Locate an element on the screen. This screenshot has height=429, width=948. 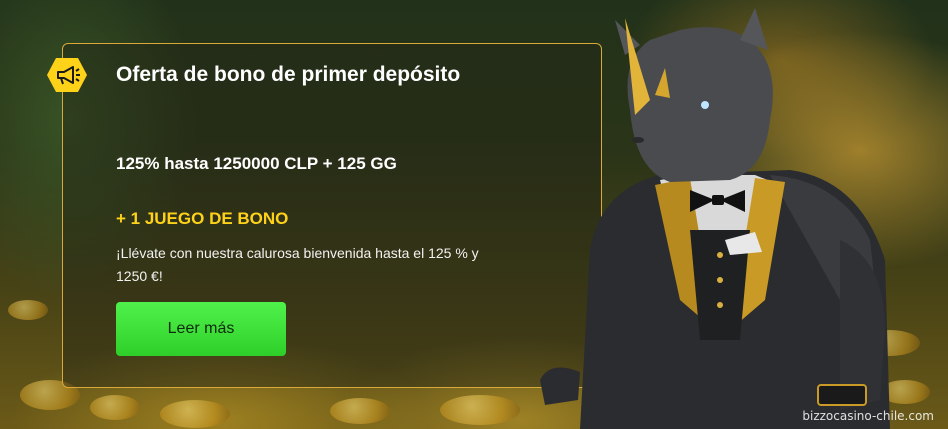
offer-amount: 125% hasta 1250000 CLP + 125 GG is located at coordinates (256, 163).